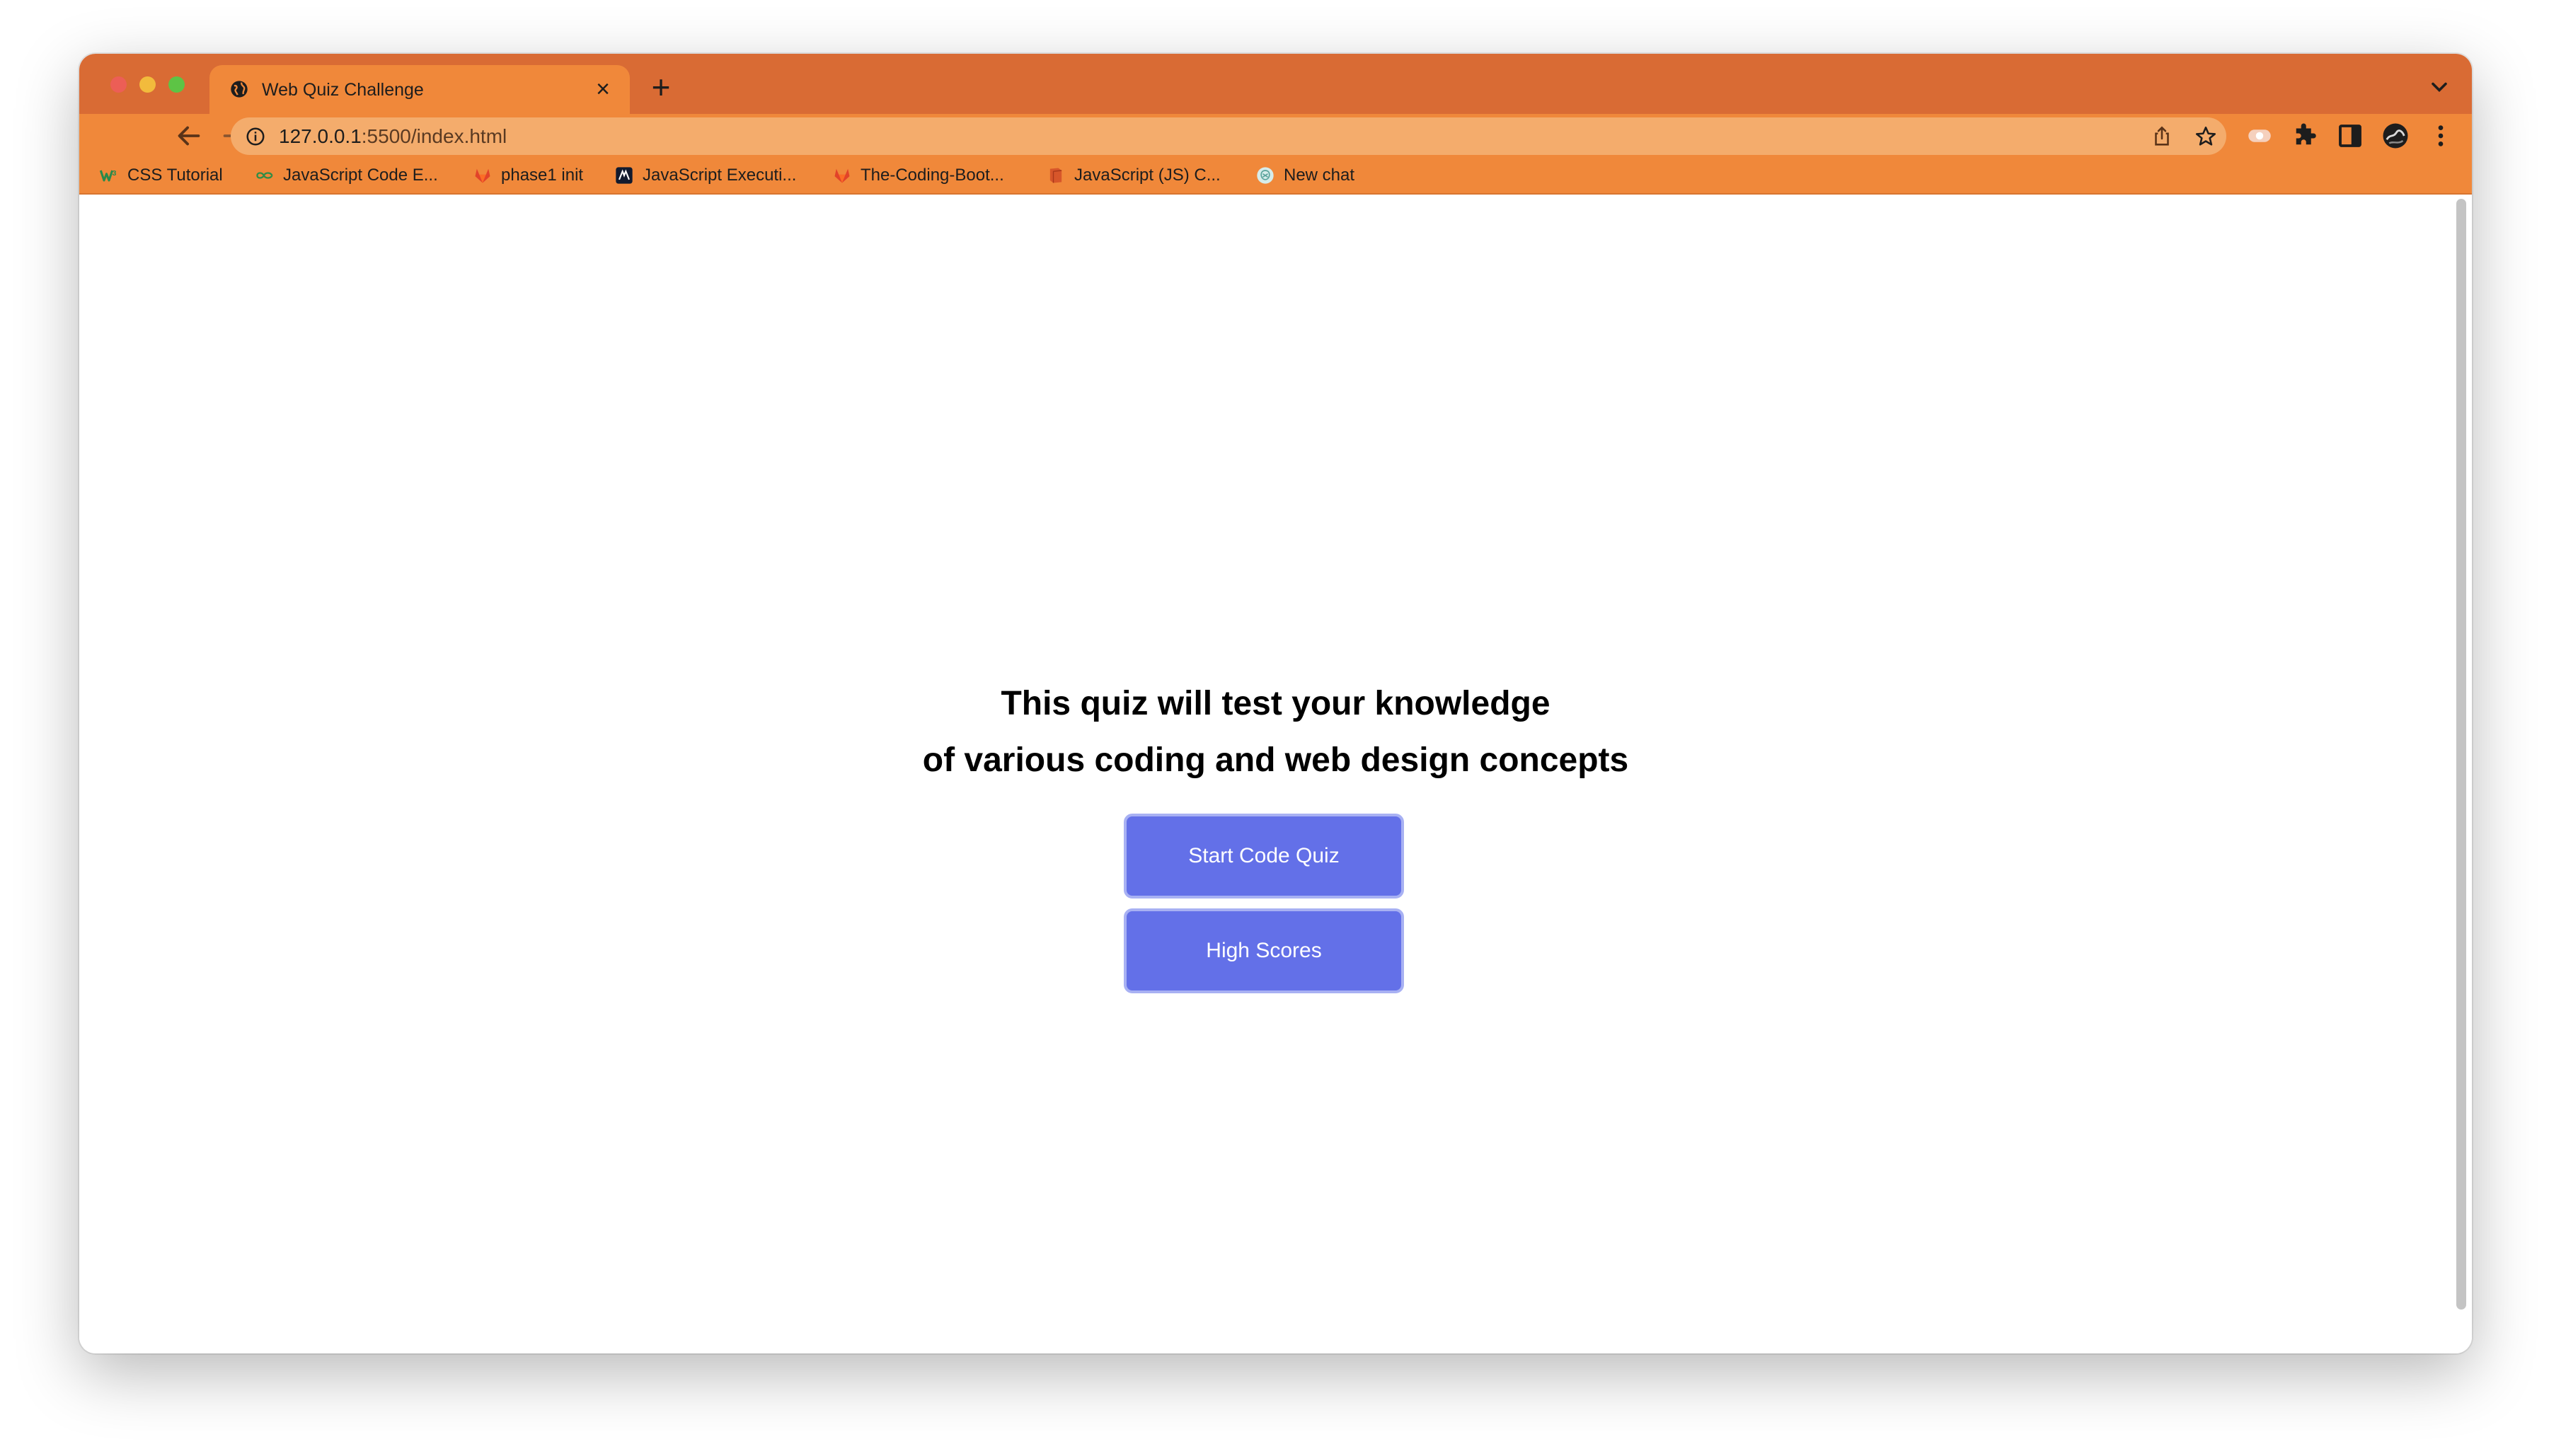 The height and width of the screenshot is (1456, 2549). I want to click on sidepanel-icon, so click(2350, 136).